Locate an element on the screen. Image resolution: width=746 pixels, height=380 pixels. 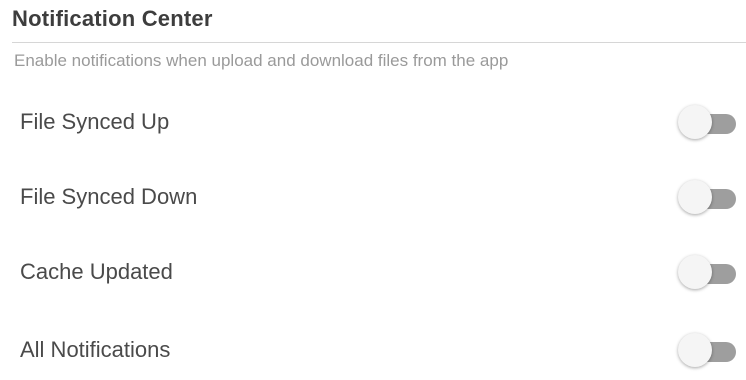
section-title: Notification Center is located at coordinates (112, 18).